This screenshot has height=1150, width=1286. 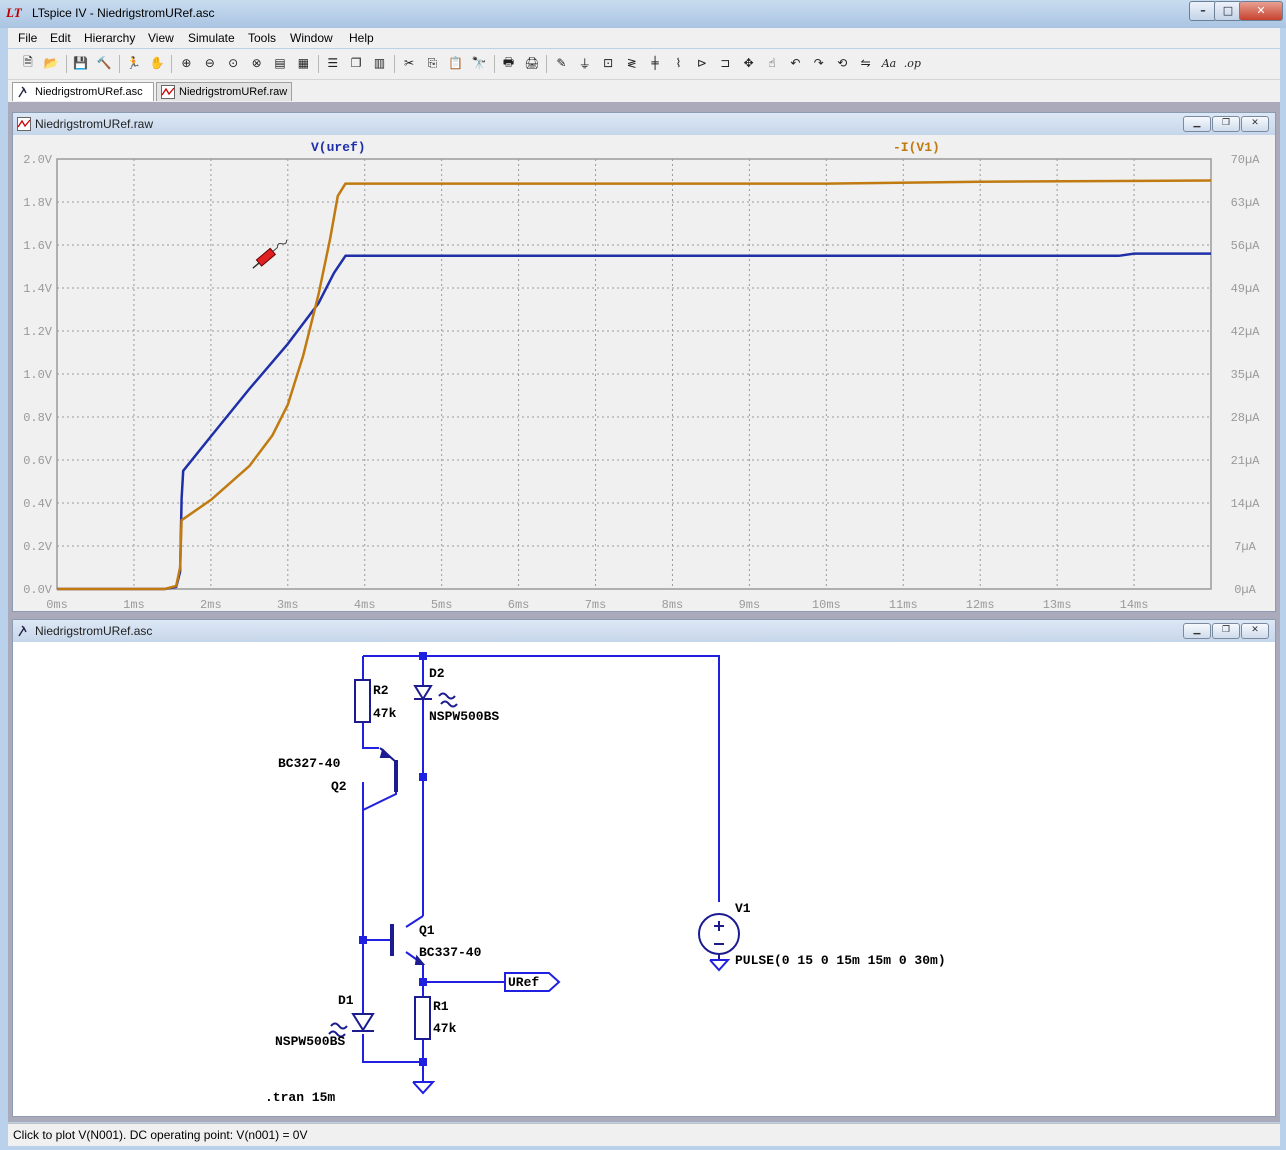 What do you see at coordinates (365, 604) in the screenshot?
I see `x-tick-label: 4ms` at bounding box center [365, 604].